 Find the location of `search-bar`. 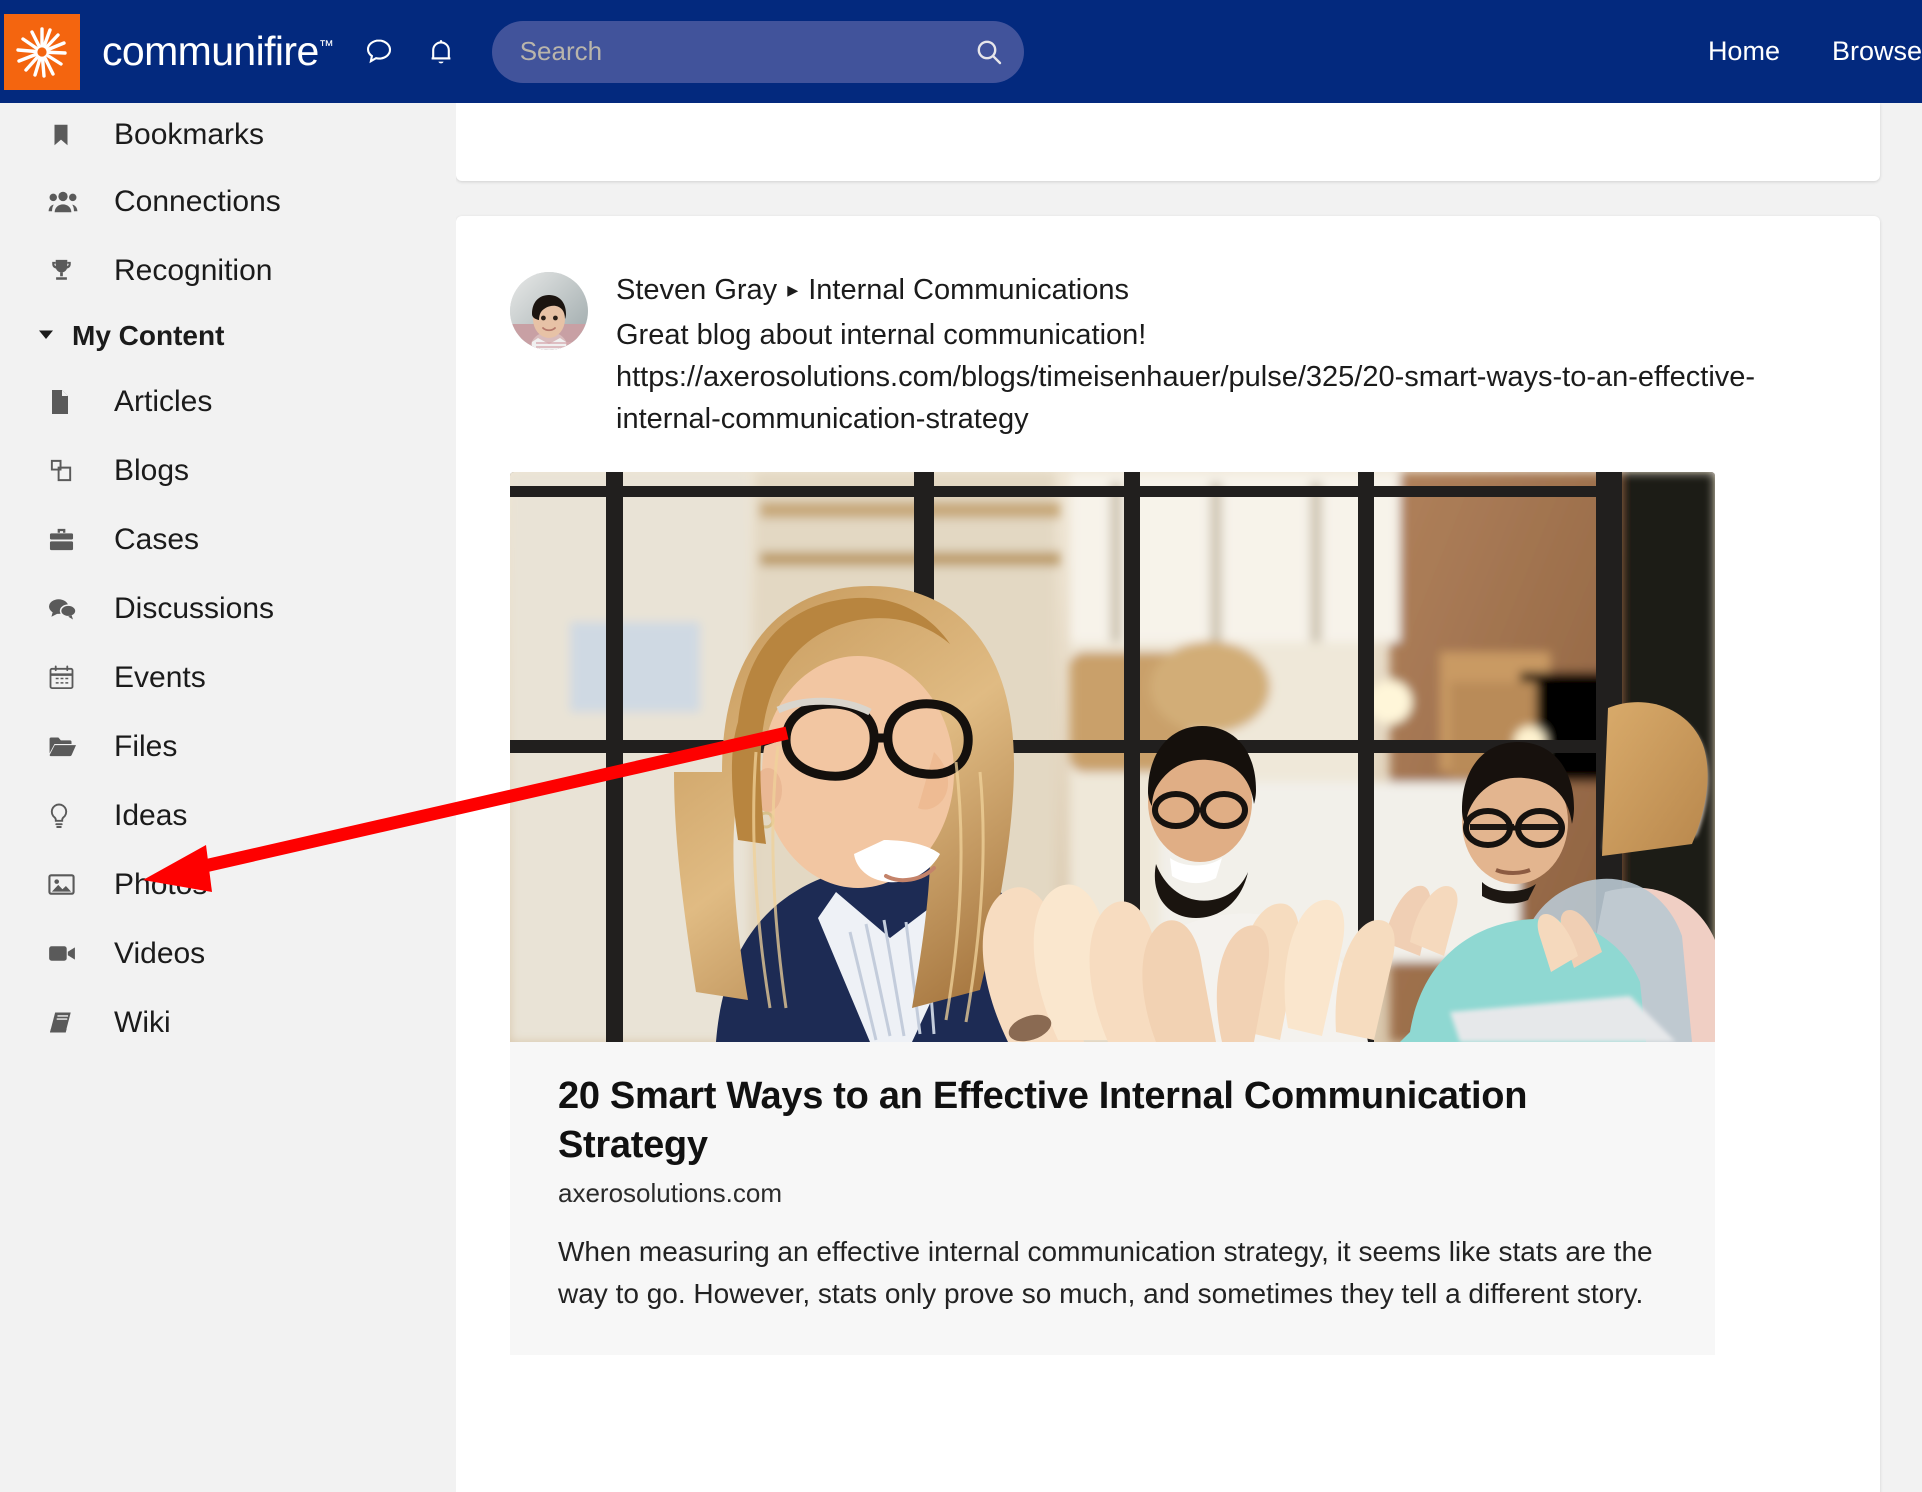

search-bar is located at coordinates (757, 51).